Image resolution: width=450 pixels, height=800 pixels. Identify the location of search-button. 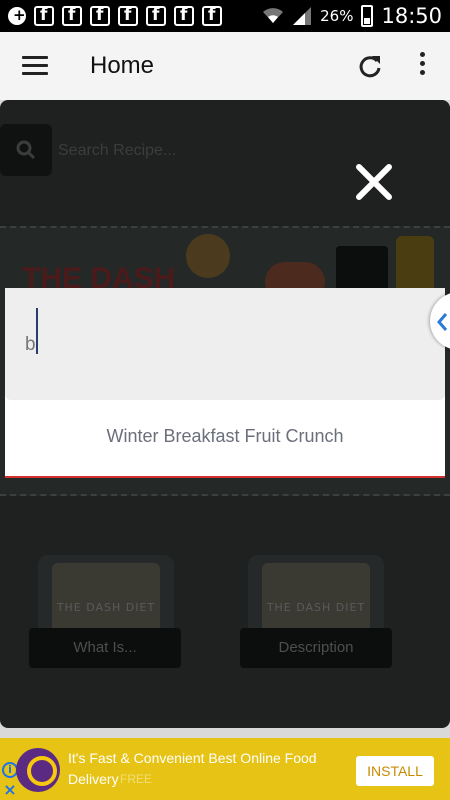
(26, 150).